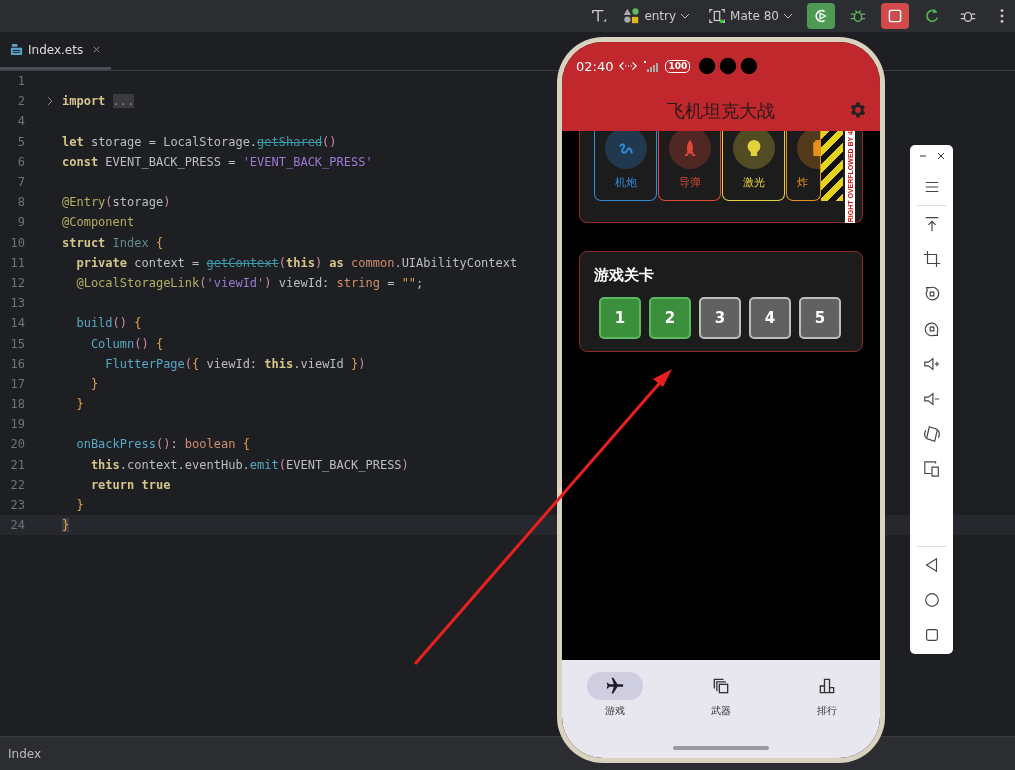 This screenshot has height=770, width=1015. Describe the element at coordinates (628, 66) in the screenshot. I see `hotspot-icon` at that location.